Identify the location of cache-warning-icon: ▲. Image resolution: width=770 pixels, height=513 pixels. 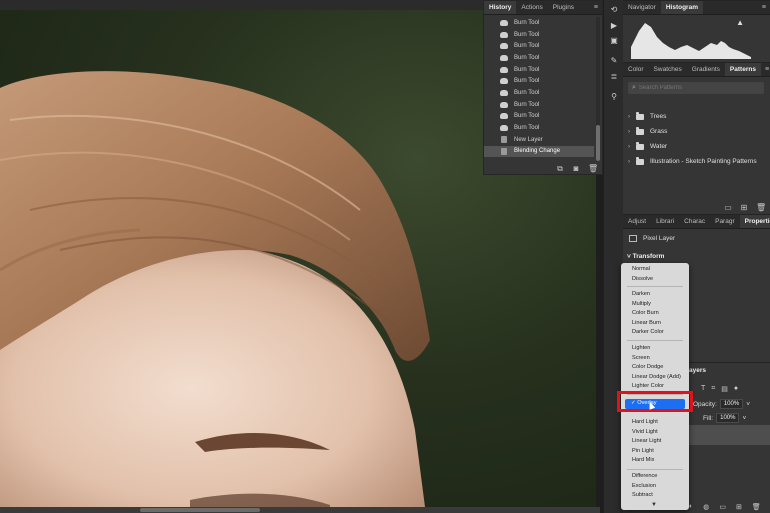
(740, 22).